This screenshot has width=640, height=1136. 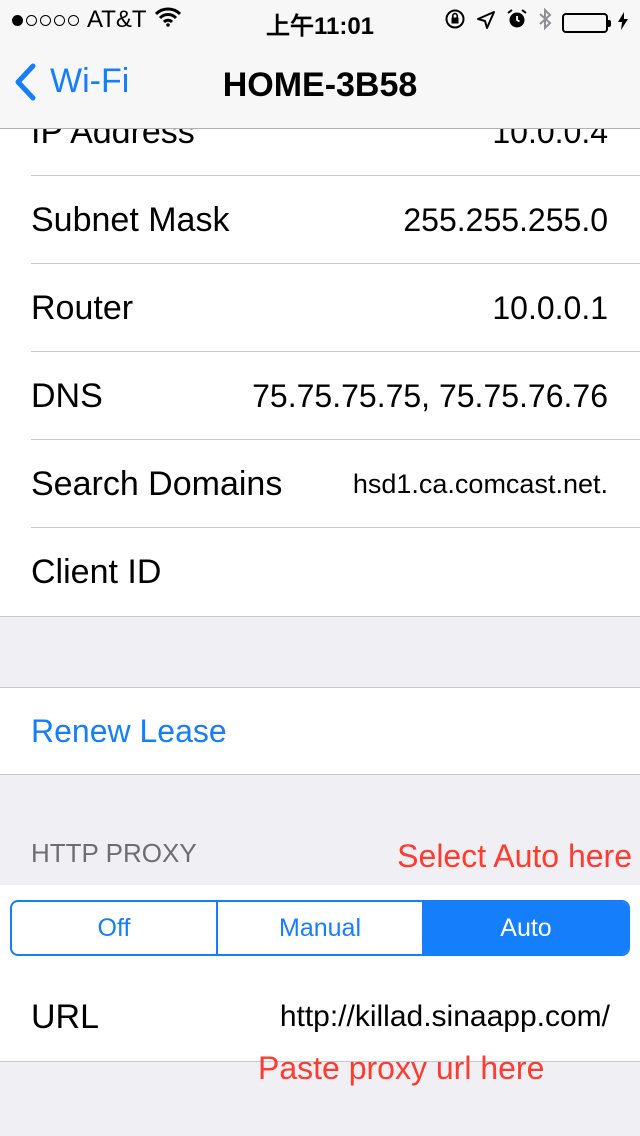 I want to click on renew-lease-button: Renew Lease, so click(x=129, y=731).